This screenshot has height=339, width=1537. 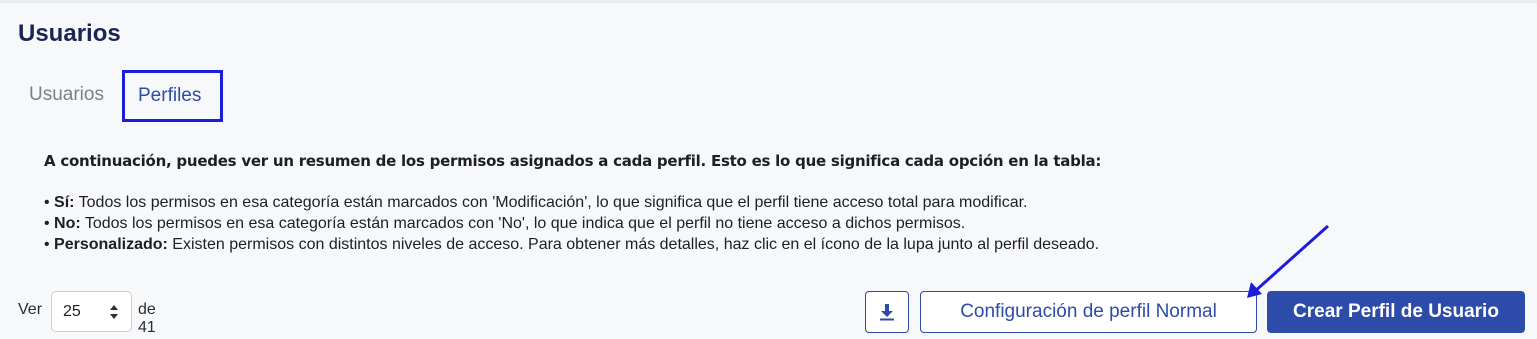 I want to click on normal-profile-config-button: Configuración de perfil Normal, so click(x=1088, y=312).